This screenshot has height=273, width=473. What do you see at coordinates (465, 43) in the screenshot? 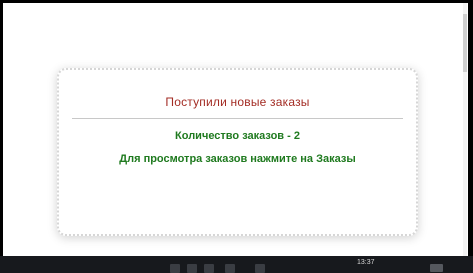
I see `scrollbar-thumb` at bounding box center [465, 43].